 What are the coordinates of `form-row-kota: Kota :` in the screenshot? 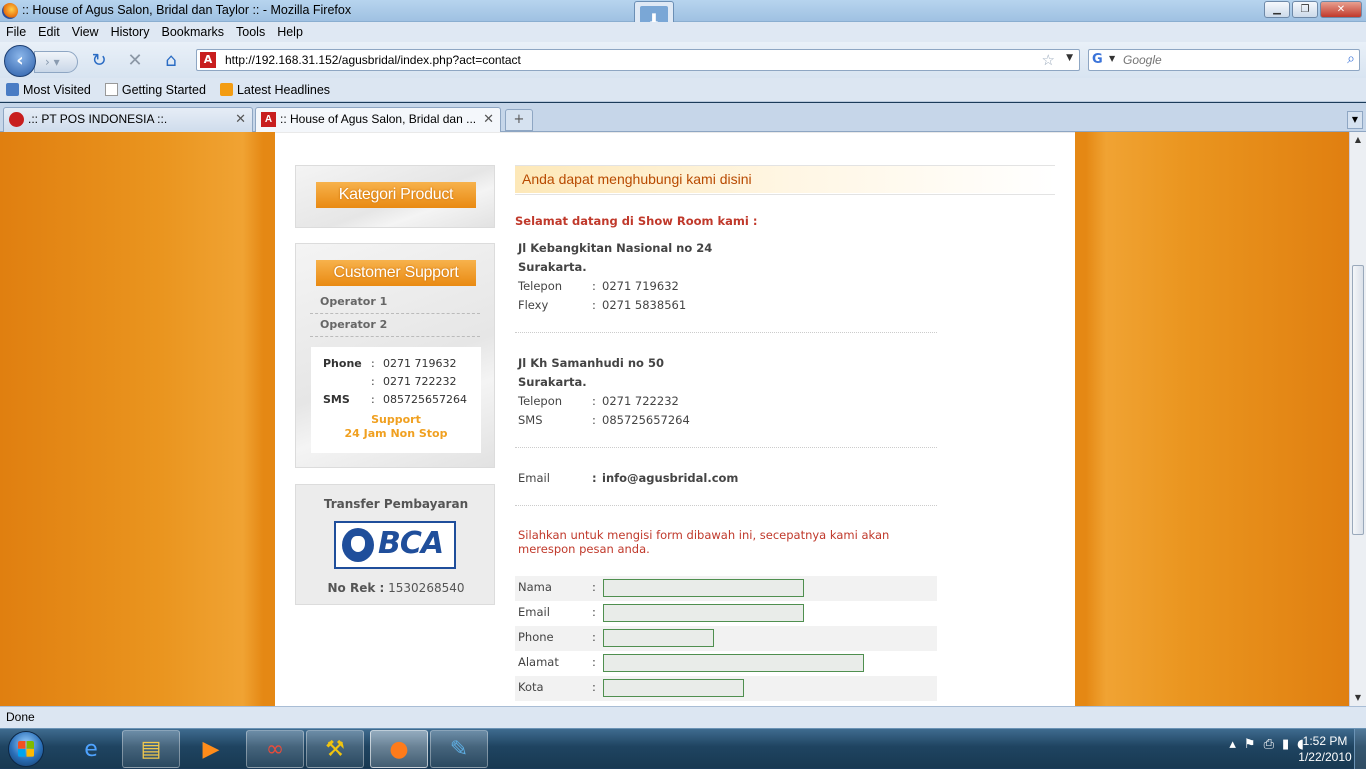 It's located at (726, 688).